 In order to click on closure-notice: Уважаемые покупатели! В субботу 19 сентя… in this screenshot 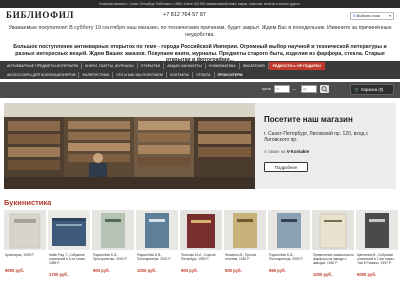, I will do `click(200, 31)`.